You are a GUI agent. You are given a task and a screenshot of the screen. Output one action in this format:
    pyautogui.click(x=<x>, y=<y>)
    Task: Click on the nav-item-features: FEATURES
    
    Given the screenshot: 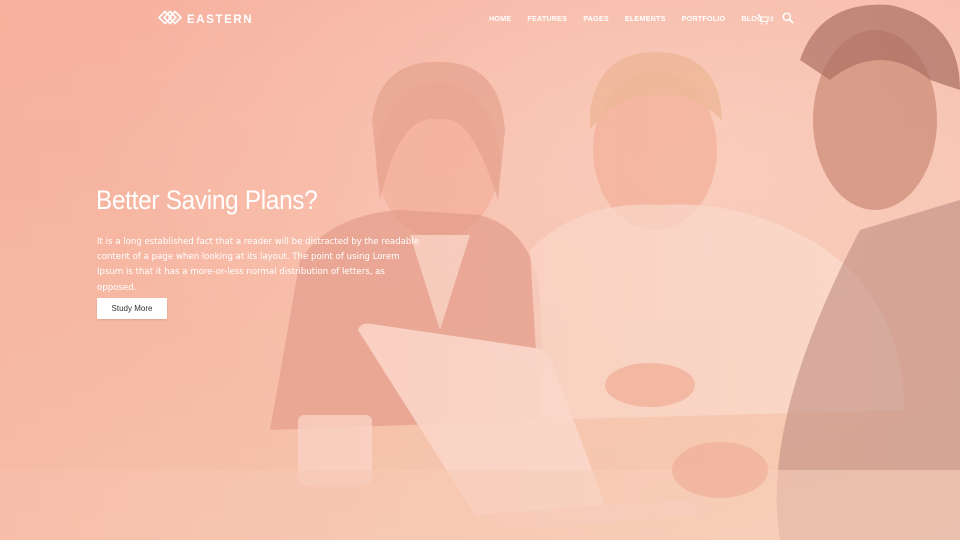 What is the action you would take?
    pyautogui.click(x=547, y=18)
    